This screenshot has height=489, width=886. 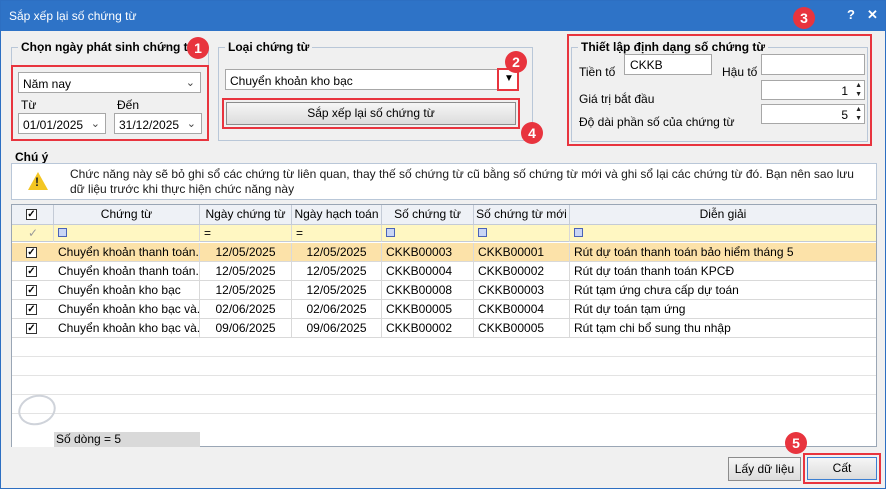 I want to click on cell-new-number: CKKB00005, so click(x=522, y=328).